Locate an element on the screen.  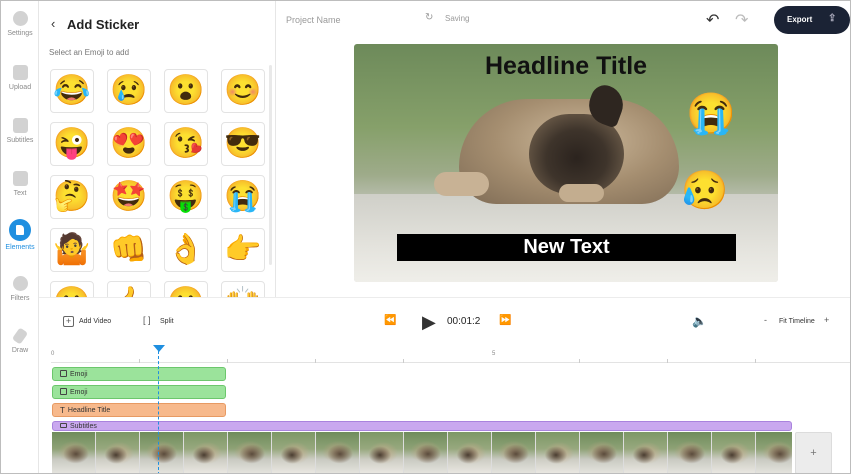
sidebar-item-settings: Settings is located at coordinates (20, 24).